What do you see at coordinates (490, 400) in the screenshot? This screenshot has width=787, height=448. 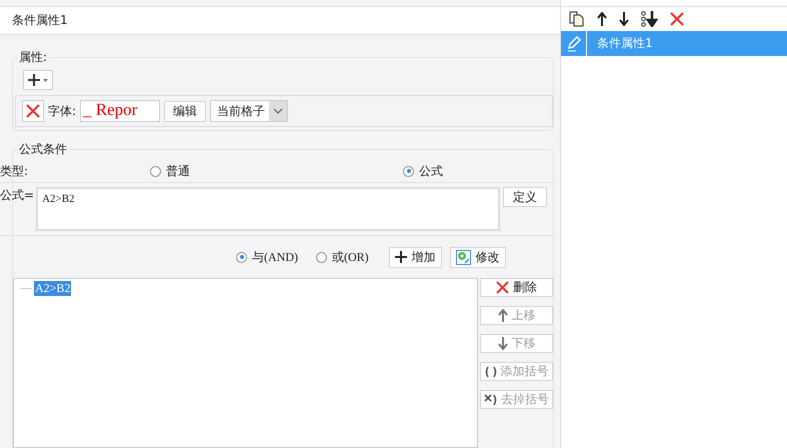 I see `parentheses-cross-icon` at bounding box center [490, 400].